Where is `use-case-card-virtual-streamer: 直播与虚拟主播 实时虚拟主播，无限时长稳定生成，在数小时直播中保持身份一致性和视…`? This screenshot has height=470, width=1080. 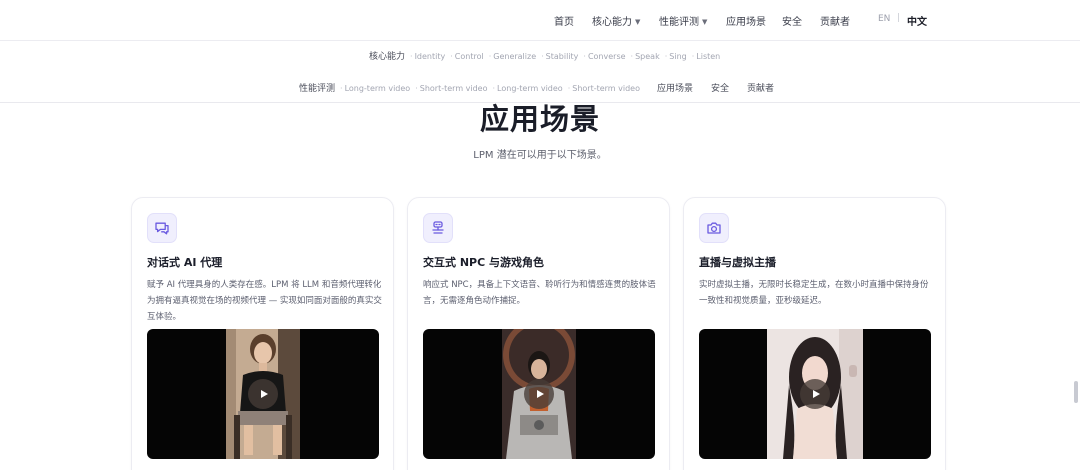 use-case-card-virtual-streamer: 直播与虚拟主播 实时虚拟主播，无限时长稳定生成，在数小时直播中保持身份一致性和视… is located at coordinates (814, 333).